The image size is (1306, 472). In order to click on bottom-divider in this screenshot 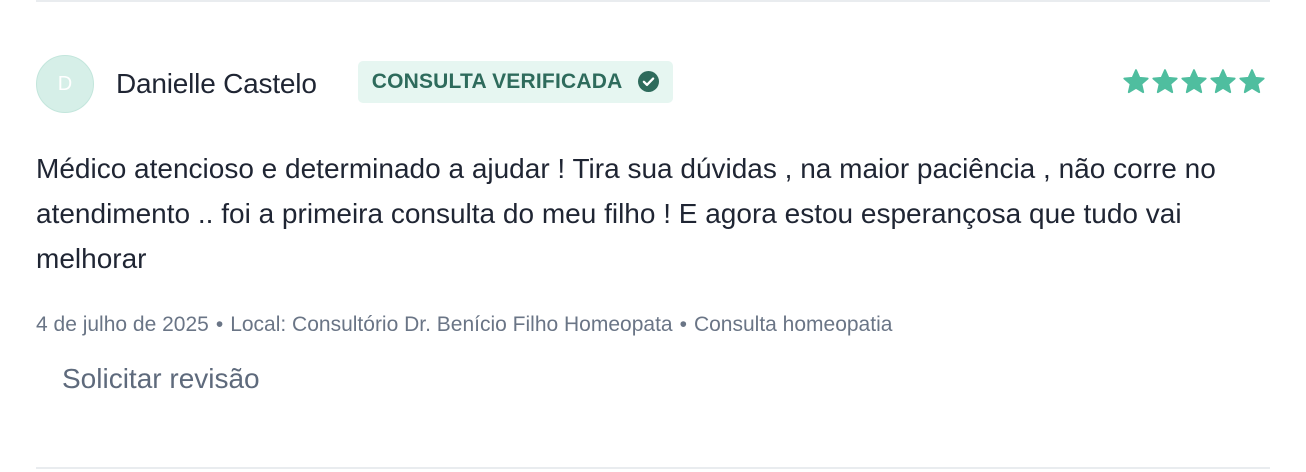, I will do `click(653, 468)`.